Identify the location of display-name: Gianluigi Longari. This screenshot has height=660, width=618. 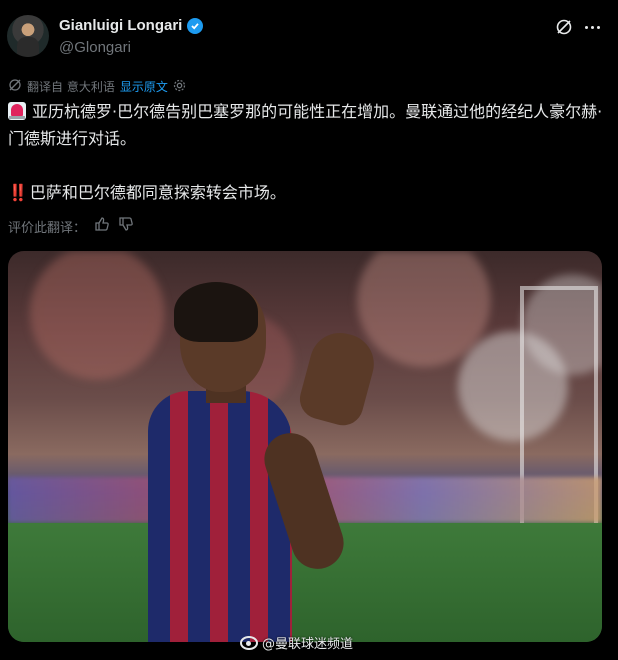
(120, 25).